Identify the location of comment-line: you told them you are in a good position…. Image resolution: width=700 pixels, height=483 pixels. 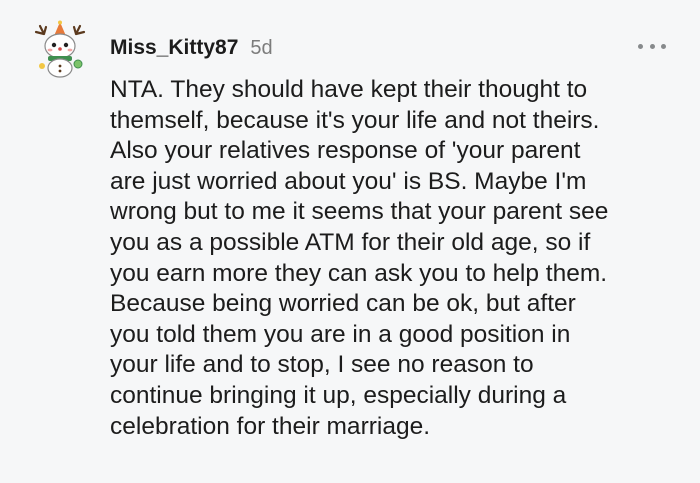
(340, 334).